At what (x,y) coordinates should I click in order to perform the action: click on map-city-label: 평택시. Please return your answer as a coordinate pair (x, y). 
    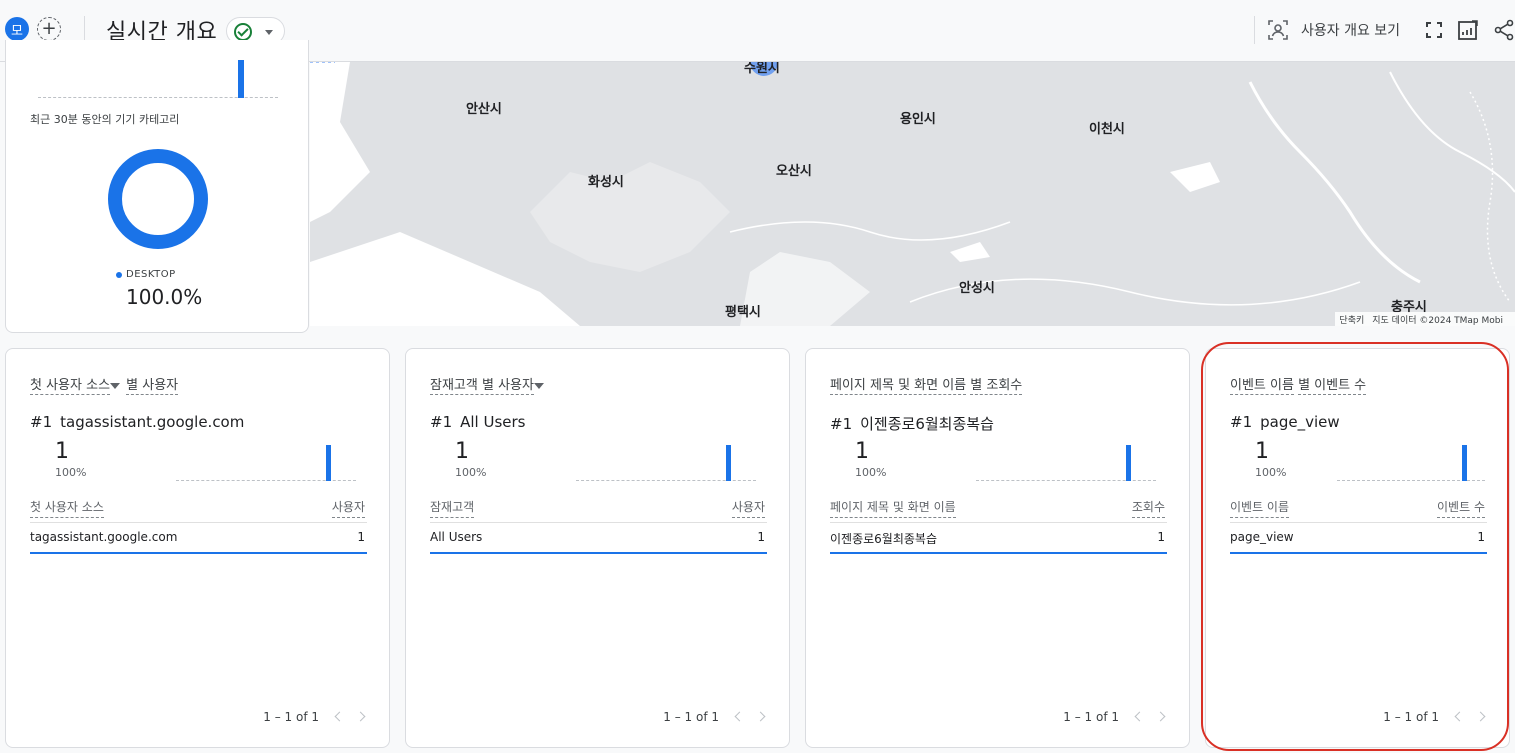
    Looking at the image, I should click on (743, 312).